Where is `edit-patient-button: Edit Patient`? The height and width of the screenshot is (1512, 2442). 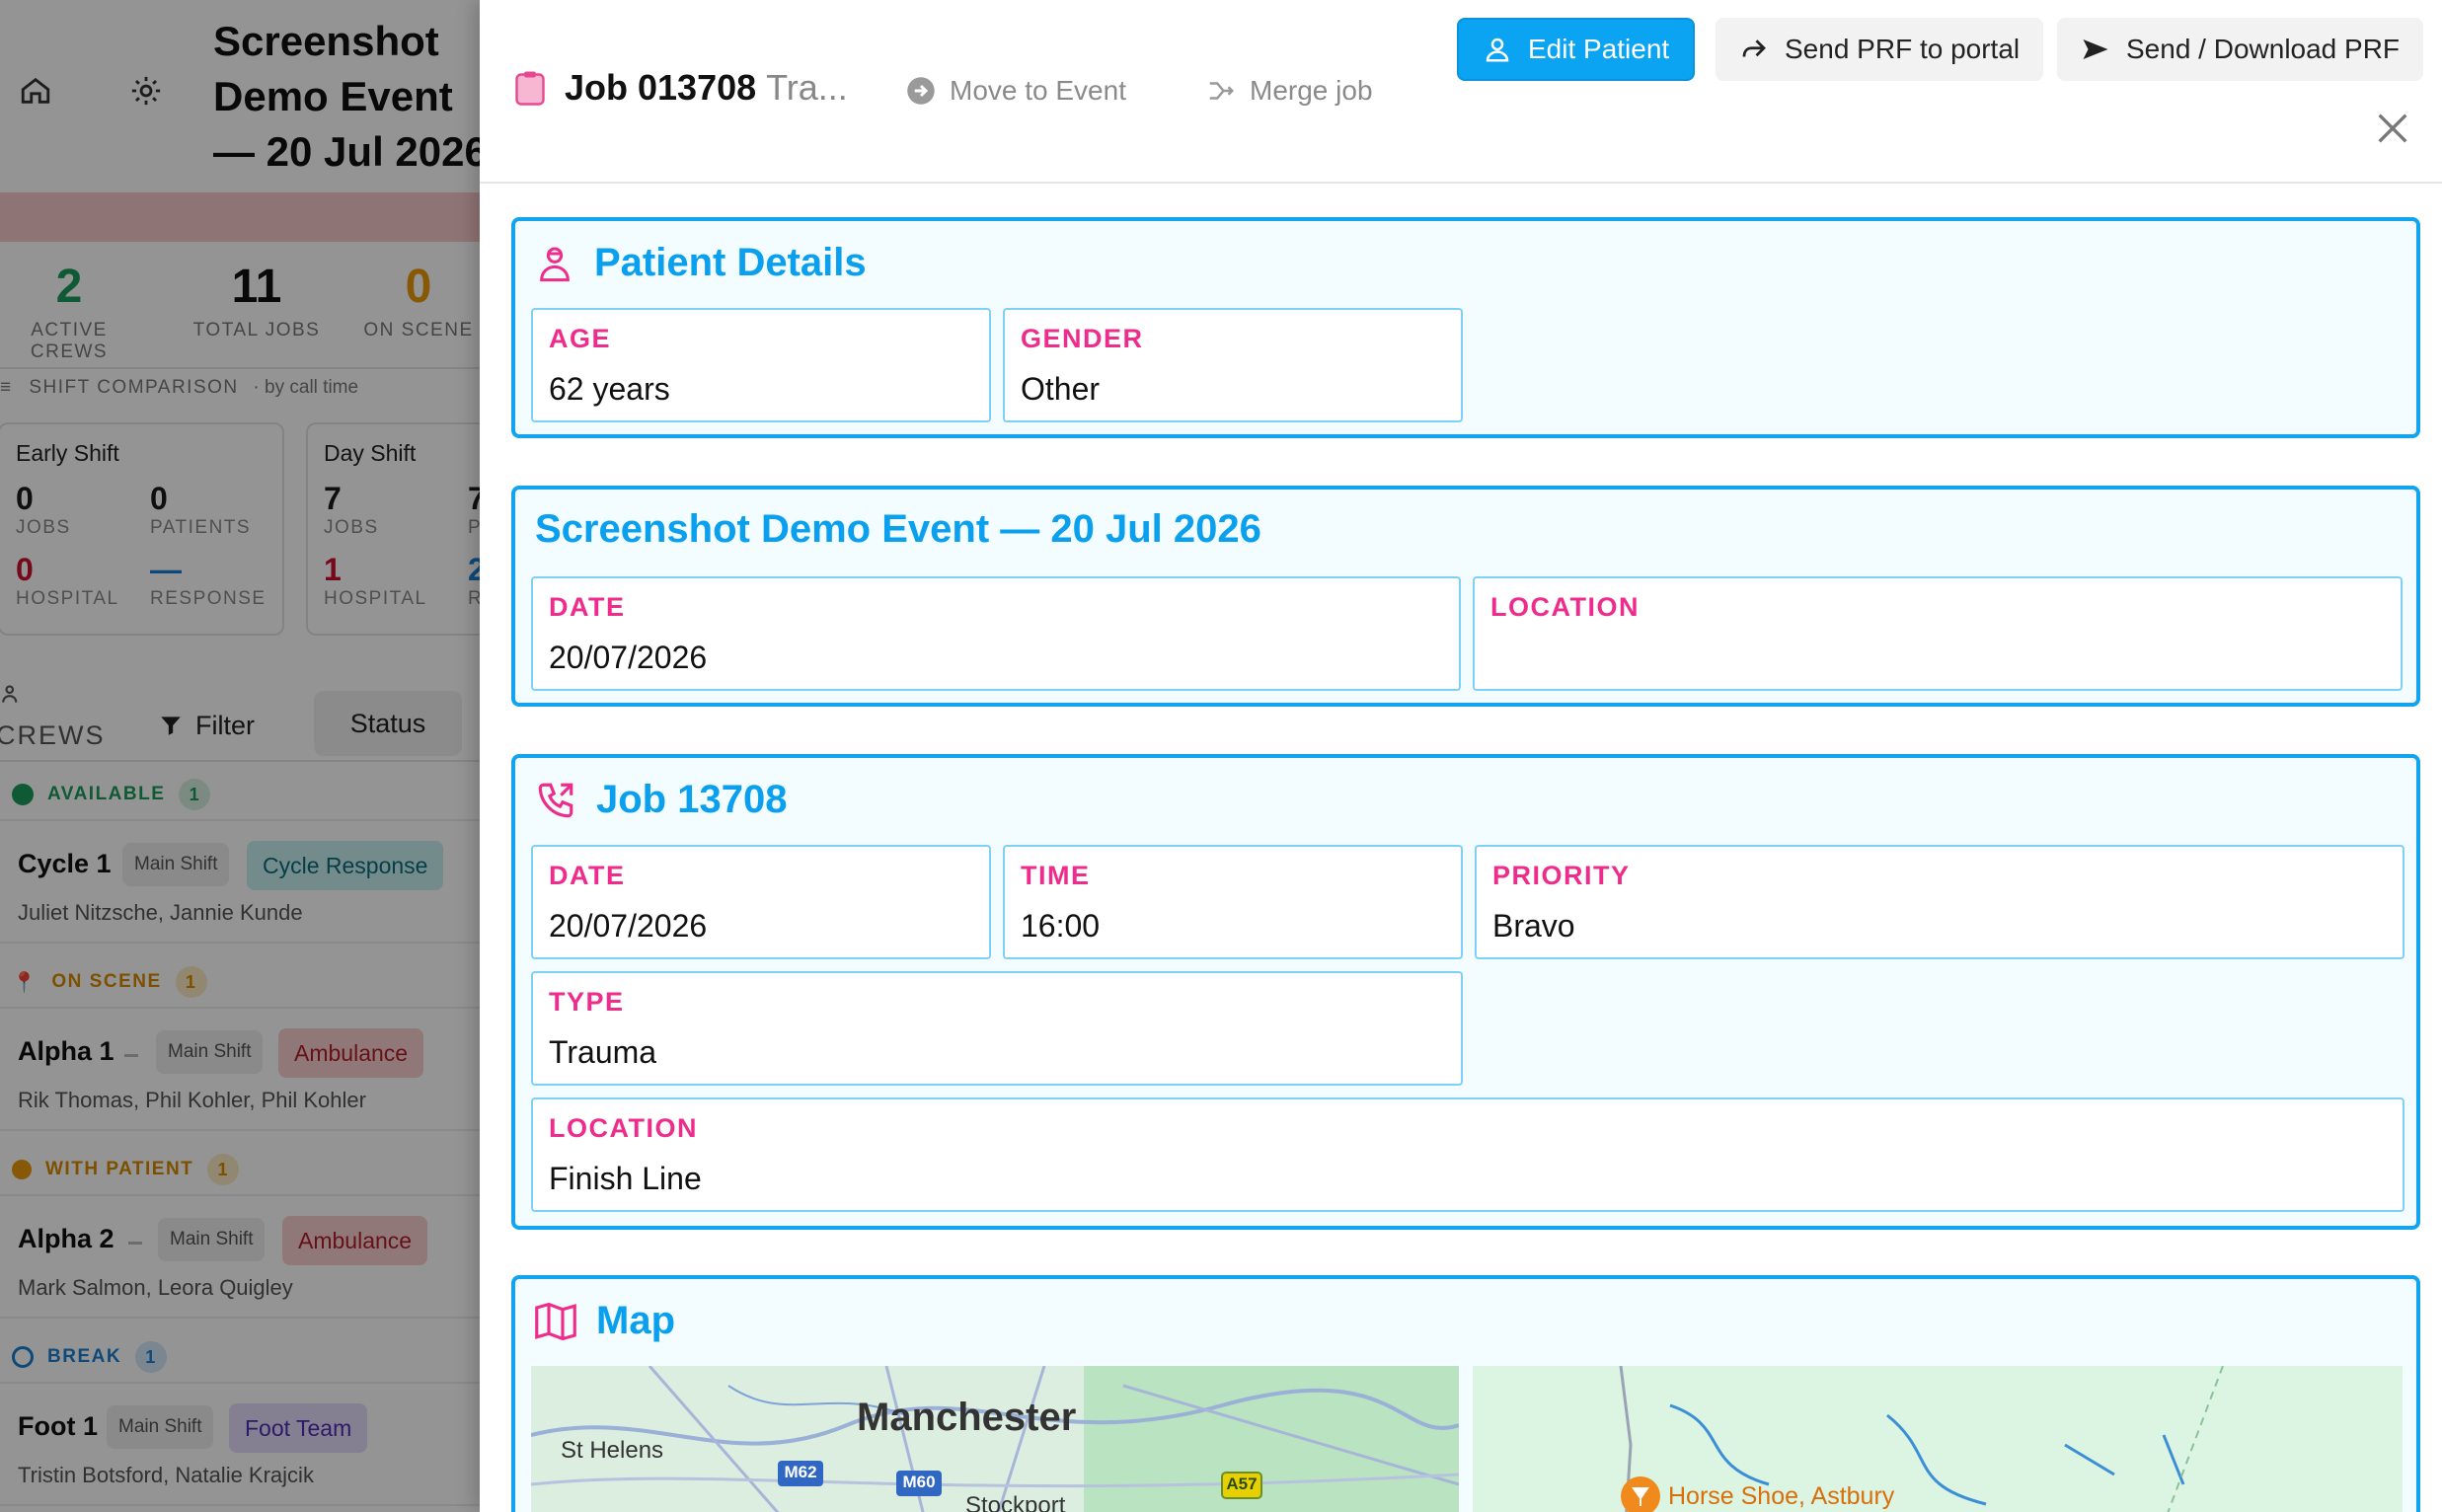
edit-patient-button: Edit Patient is located at coordinates (1576, 49).